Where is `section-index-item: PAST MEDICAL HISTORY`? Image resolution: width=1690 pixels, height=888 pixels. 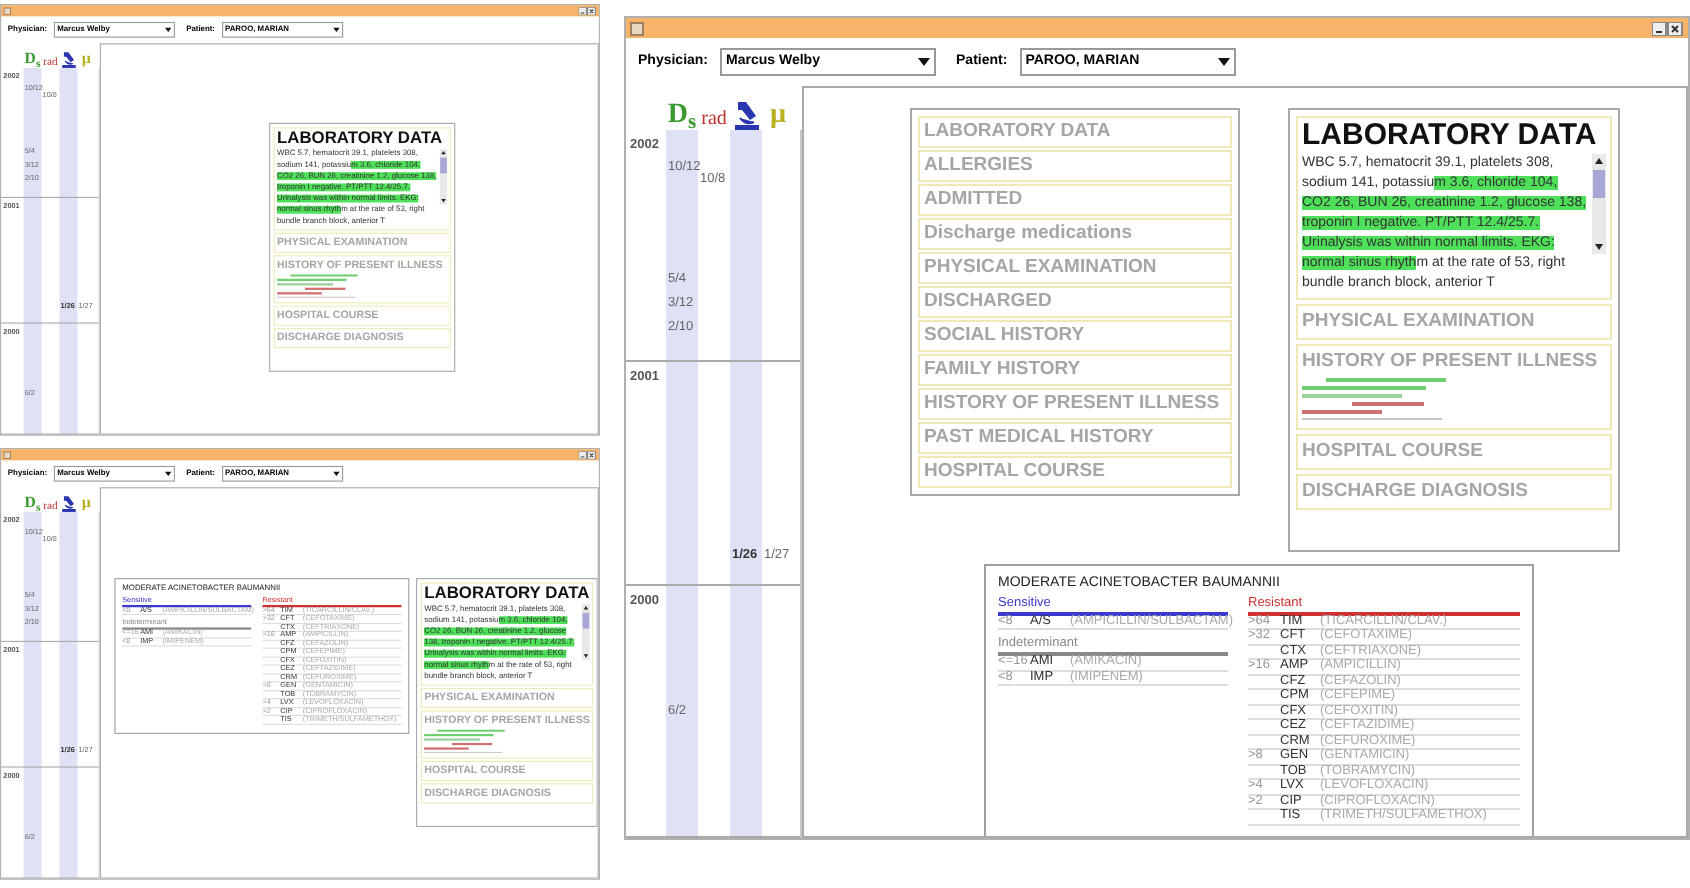 section-index-item: PAST MEDICAL HISTORY is located at coordinates (1075, 438).